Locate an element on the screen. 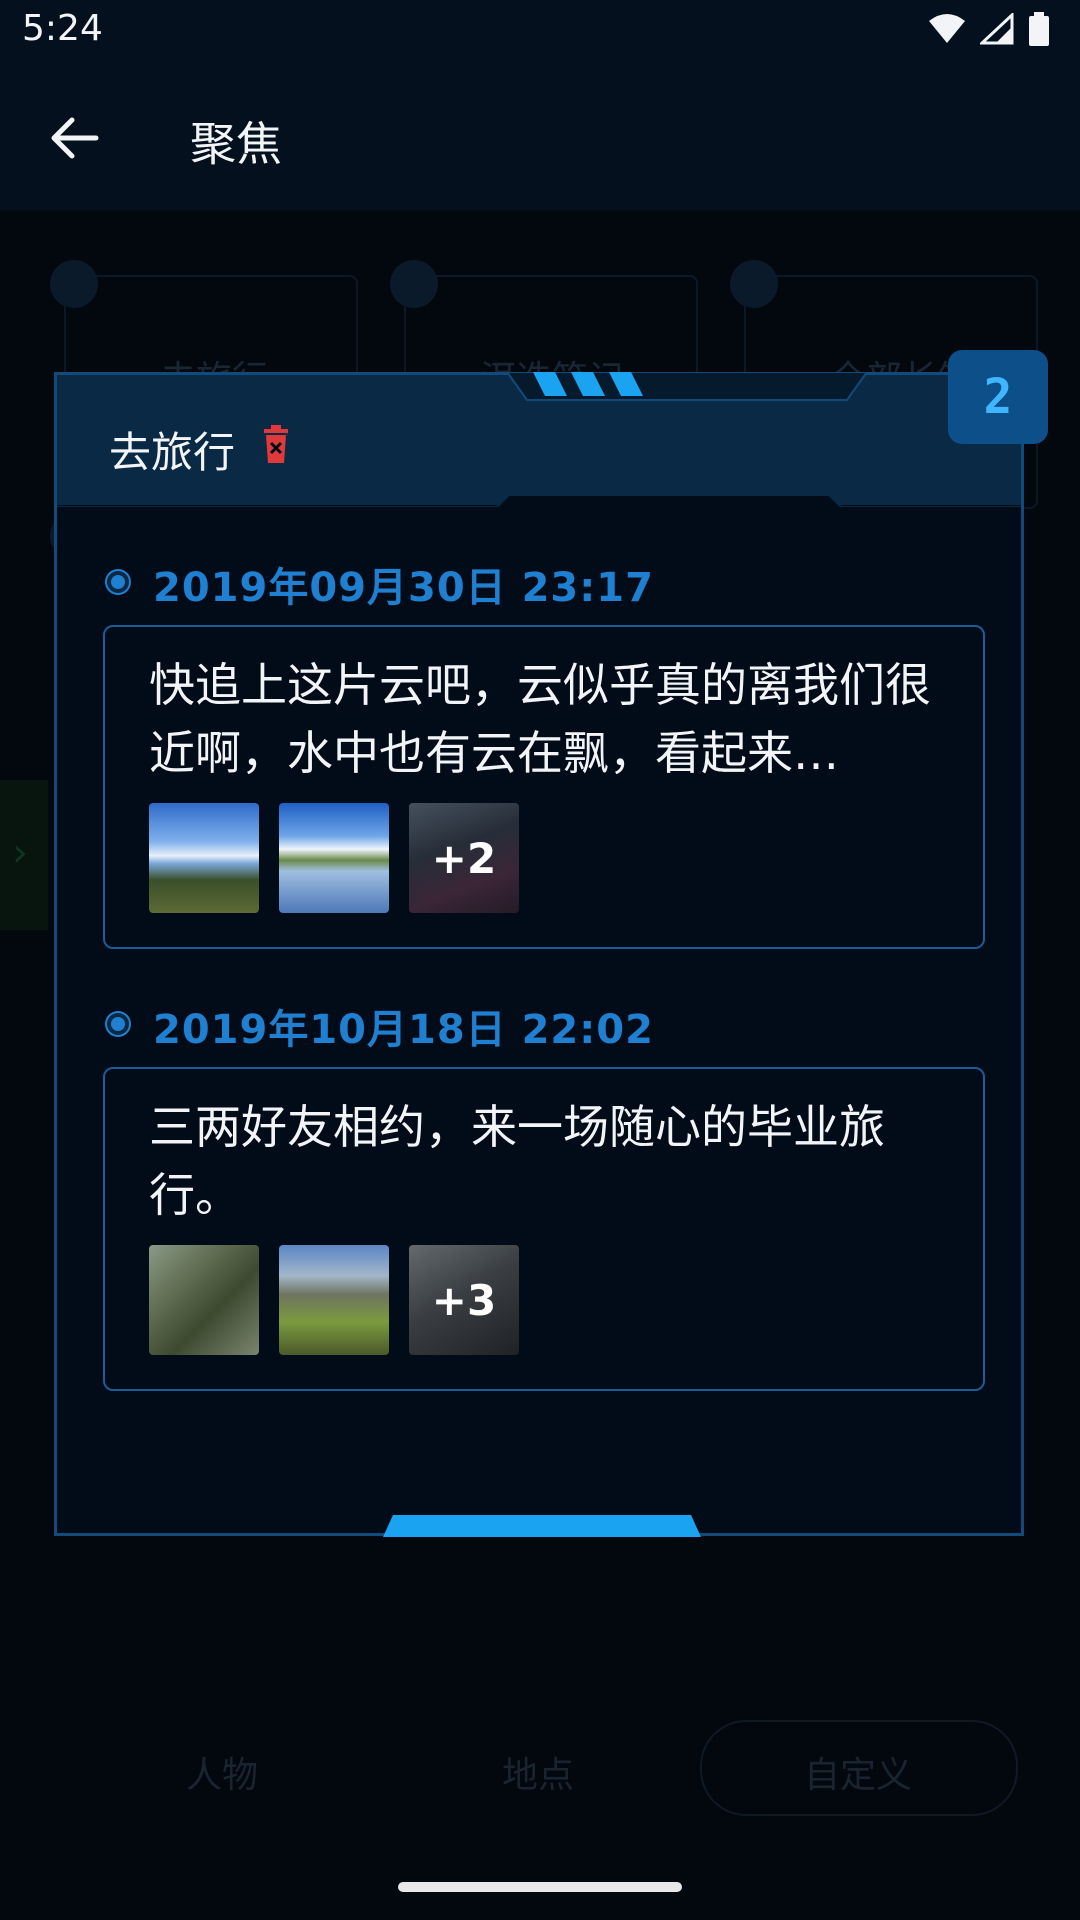 The image size is (1080, 1920). entry-thumbnails: +3 is located at coordinates (334, 1300).